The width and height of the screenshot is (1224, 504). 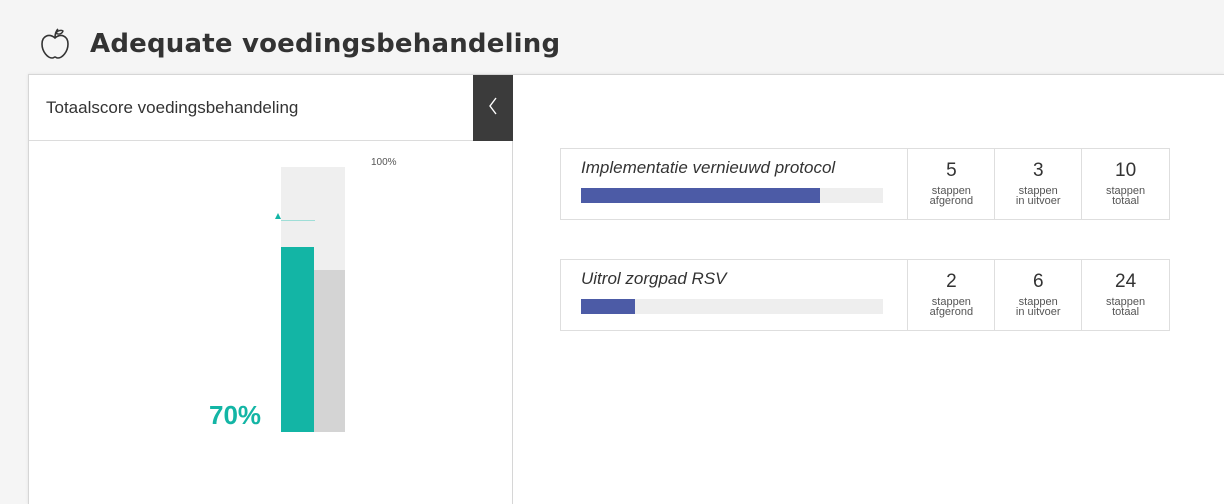 What do you see at coordinates (298, 220) in the screenshot?
I see `gauge-target-line` at bounding box center [298, 220].